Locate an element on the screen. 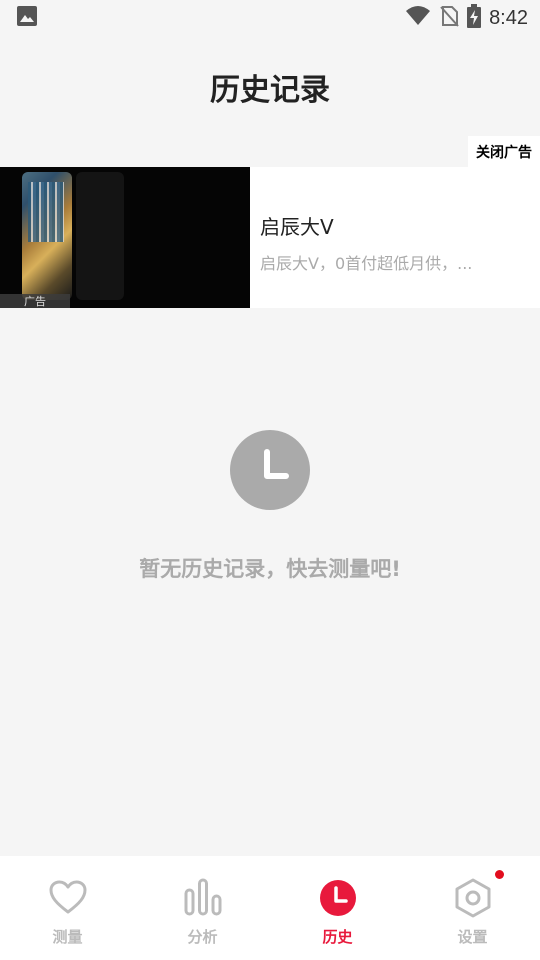 This screenshot has height=960, width=540. image-icon is located at coordinates (27, 18).